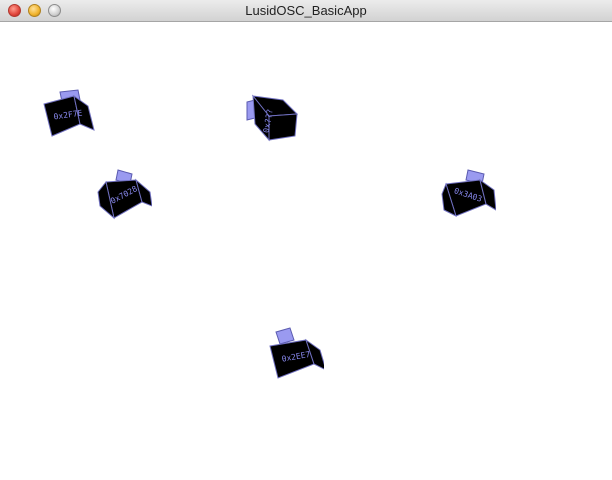  I want to click on marker-cube-0: 0x2F7E, so click(68, 114).